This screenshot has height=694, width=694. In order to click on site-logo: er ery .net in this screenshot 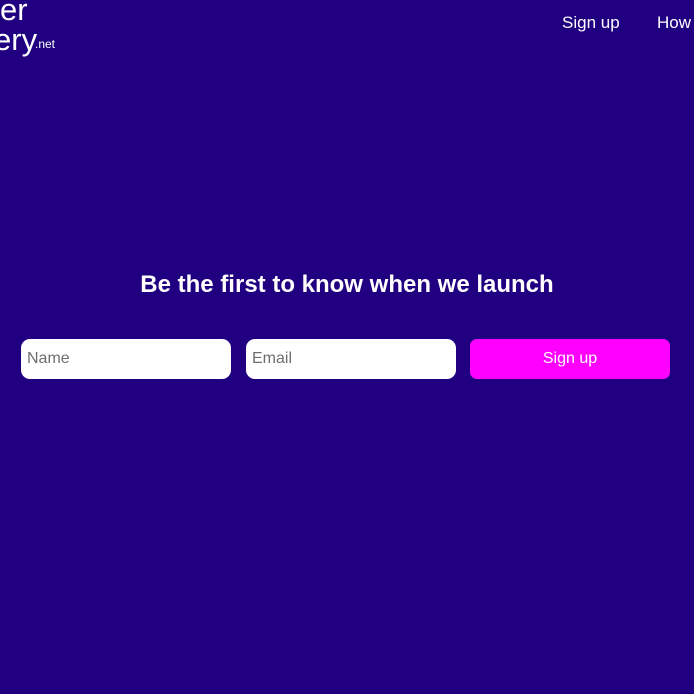, I will do `click(35, 32)`.